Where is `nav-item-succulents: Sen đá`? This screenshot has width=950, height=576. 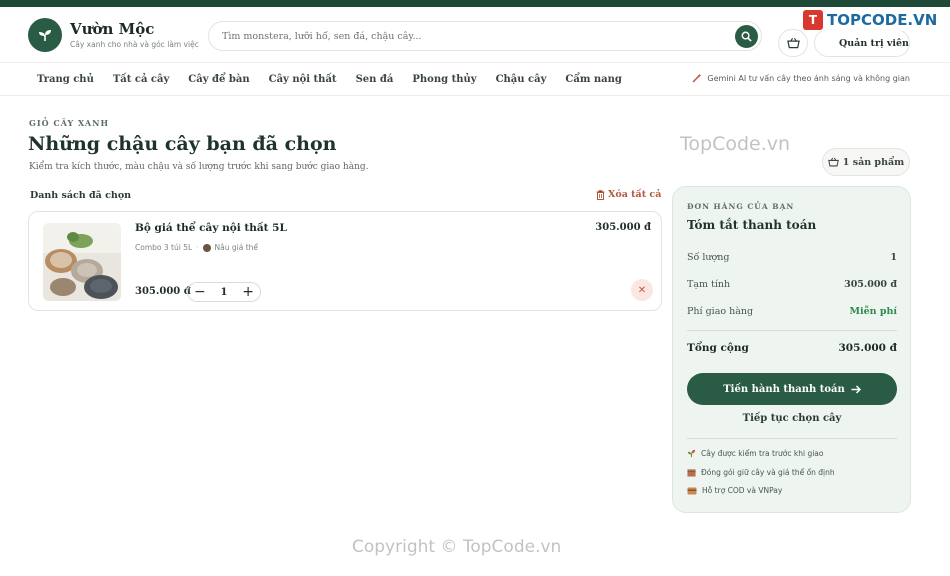
nav-item-succulents: Sen đá is located at coordinates (375, 79).